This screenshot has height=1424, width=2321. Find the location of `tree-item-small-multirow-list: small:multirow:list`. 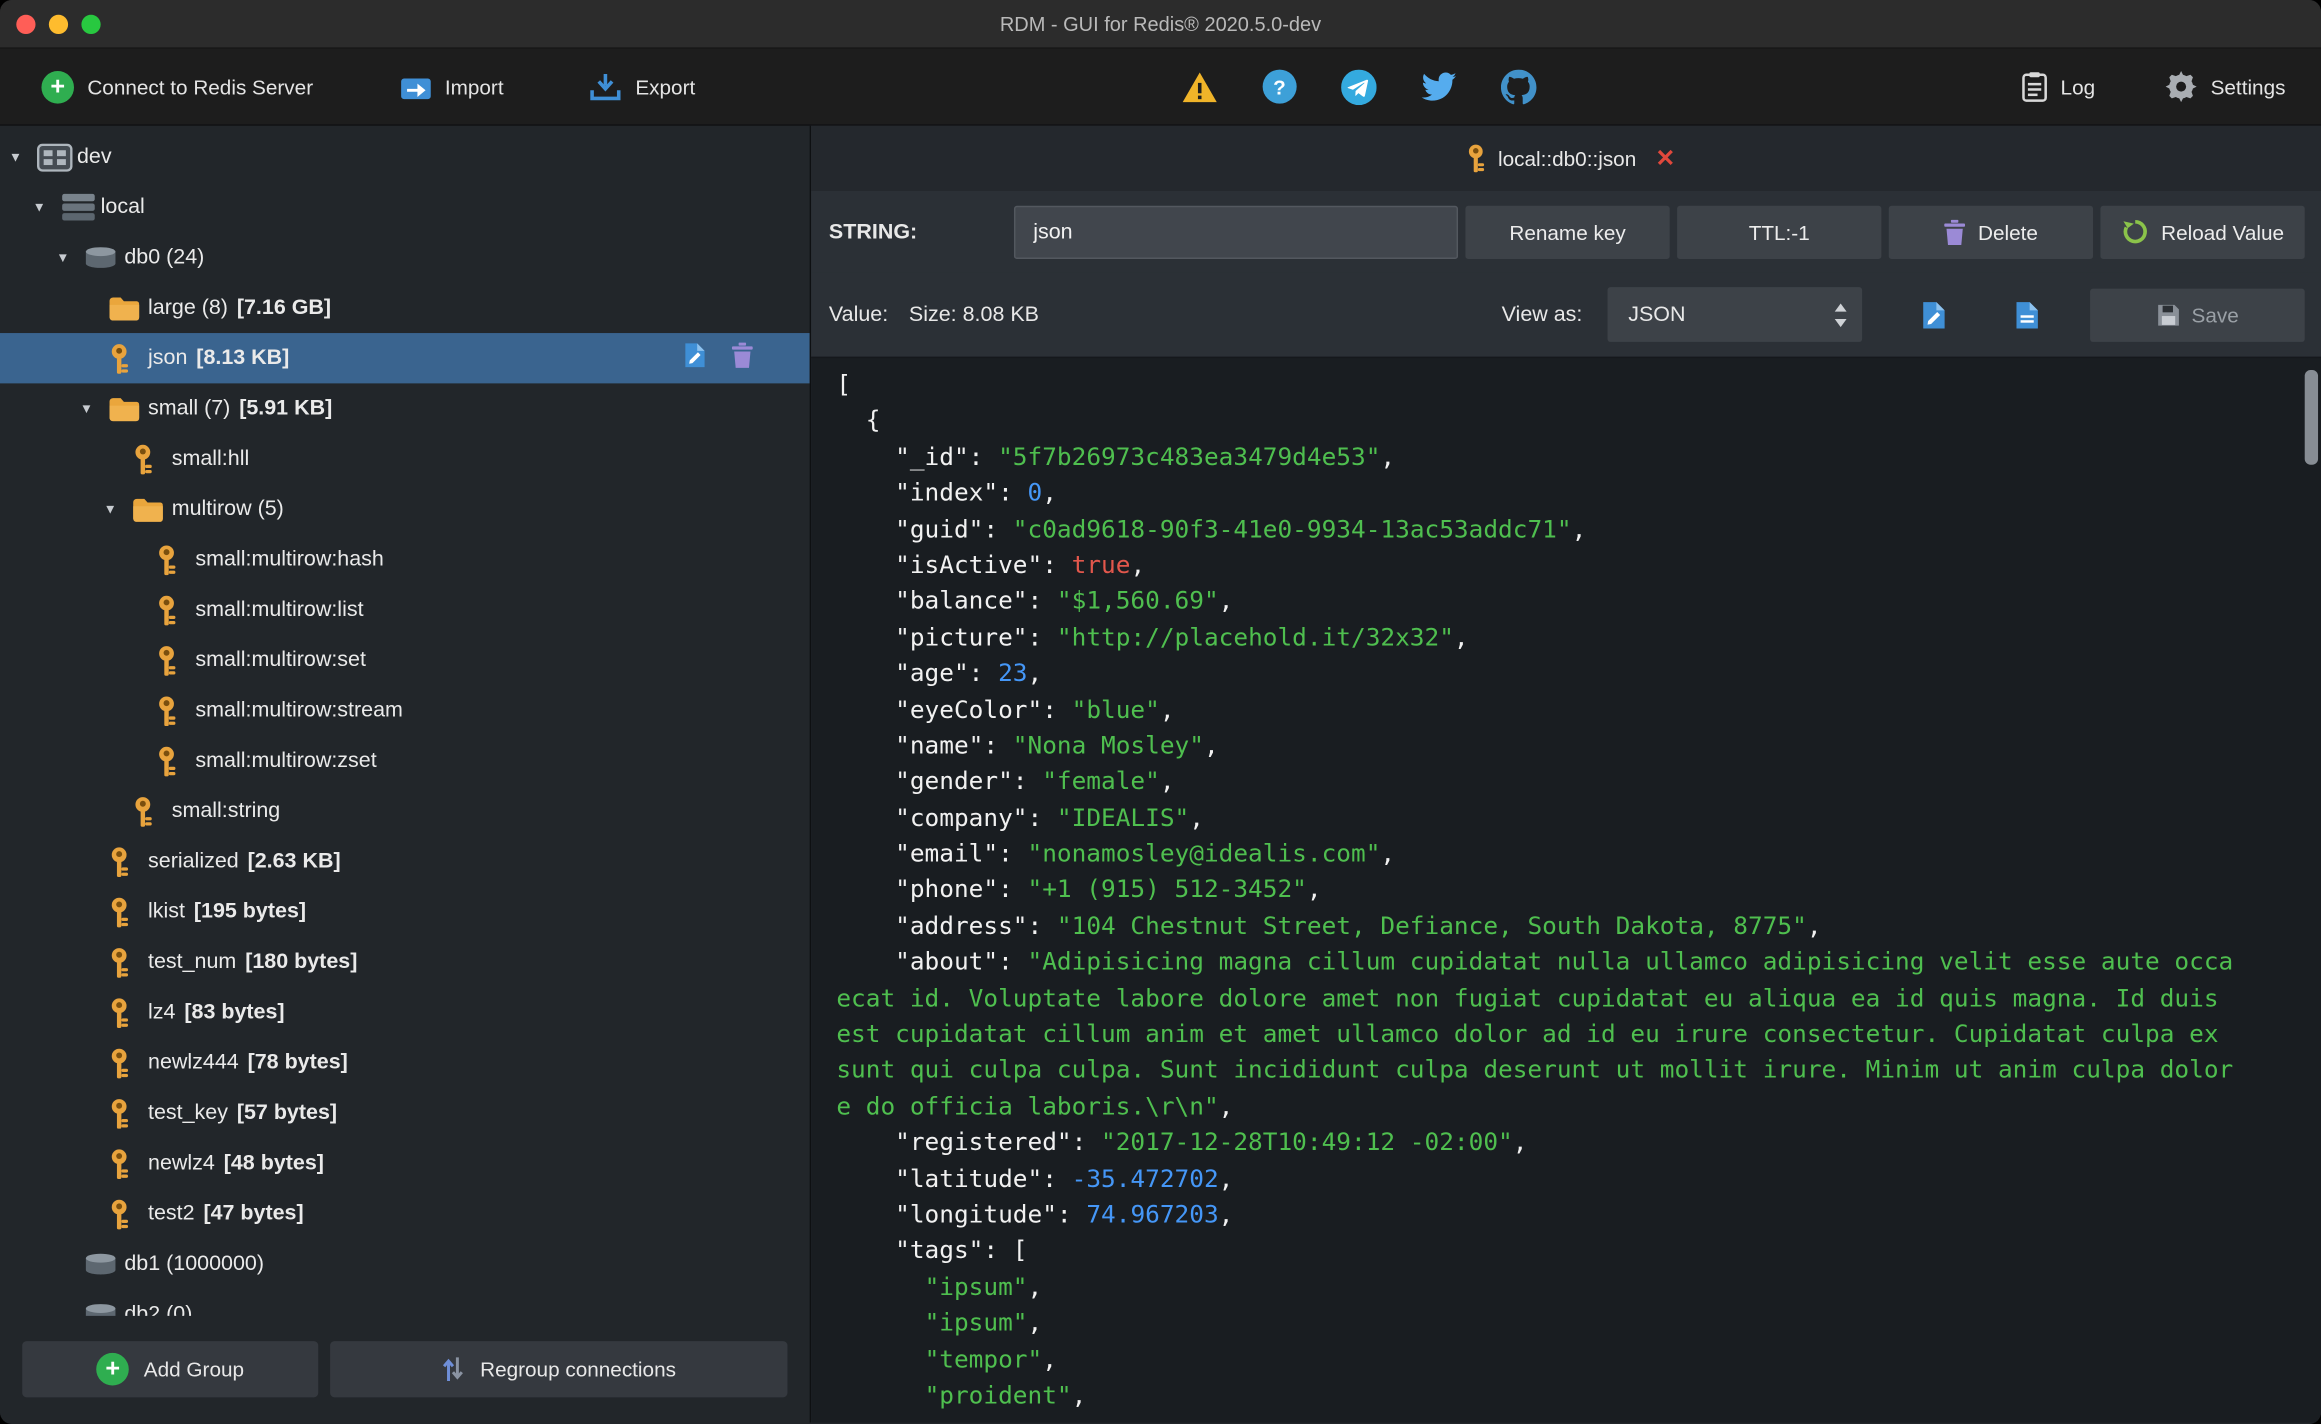

tree-item-small-multirow-list: small:multirow:list is located at coordinates (405, 610).